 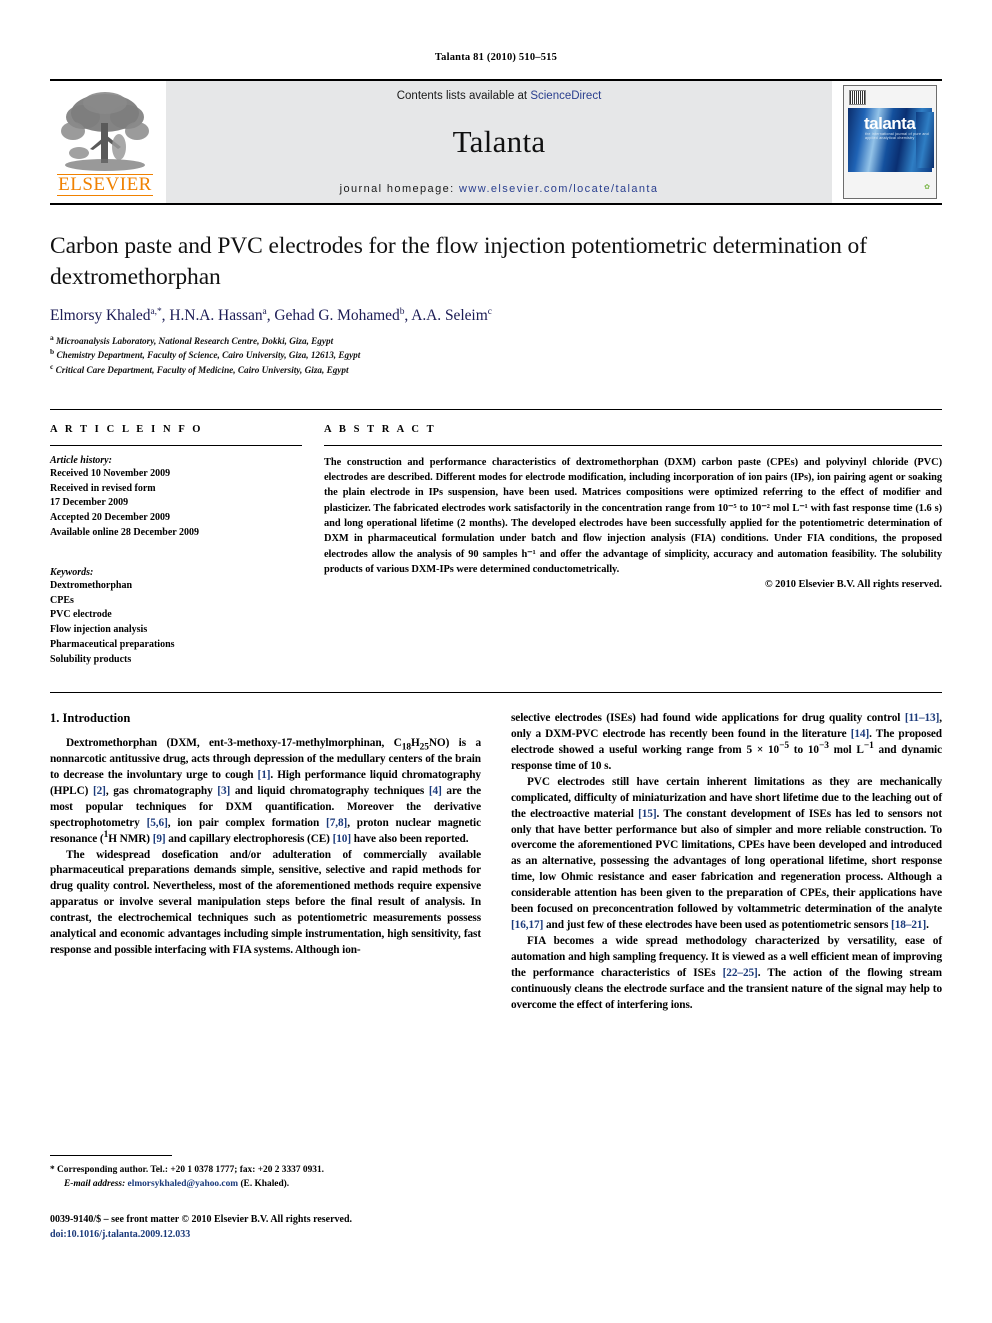 I want to click on barcode-icon, so click(x=857, y=97).